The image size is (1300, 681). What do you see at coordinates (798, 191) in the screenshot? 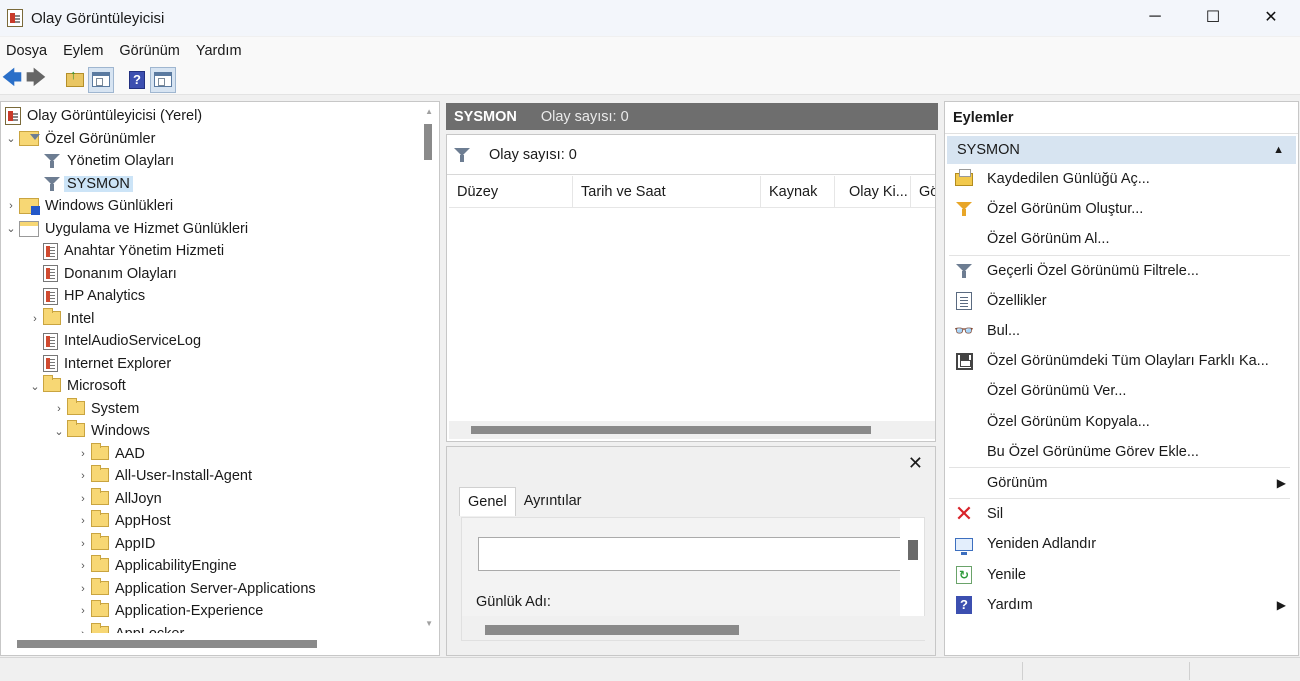
I see `column-header-source: Kaynak` at bounding box center [798, 191].